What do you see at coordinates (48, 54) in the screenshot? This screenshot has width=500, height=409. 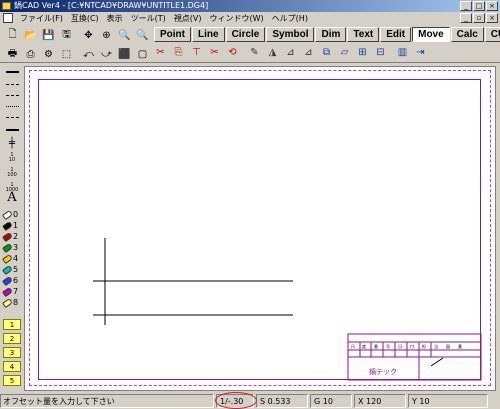 I see `settings-icon: ⚙` at bounding box center [48, 54].